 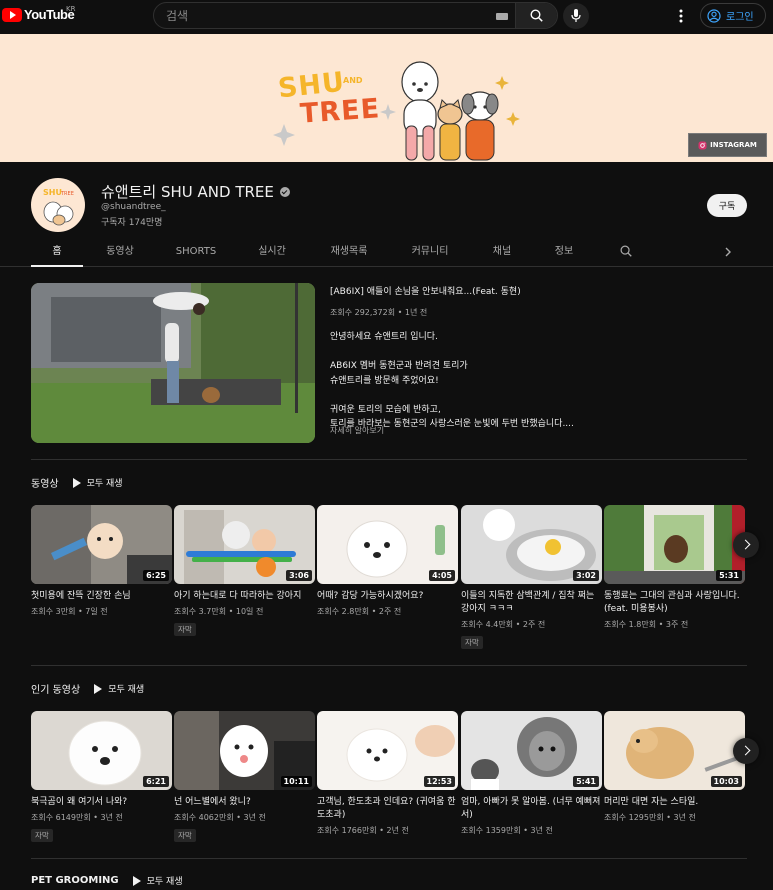 What do you see at coordinates (586, 781) in the screenshot?
I see `video-duration: 5:41` at bounding box center [586, 781].